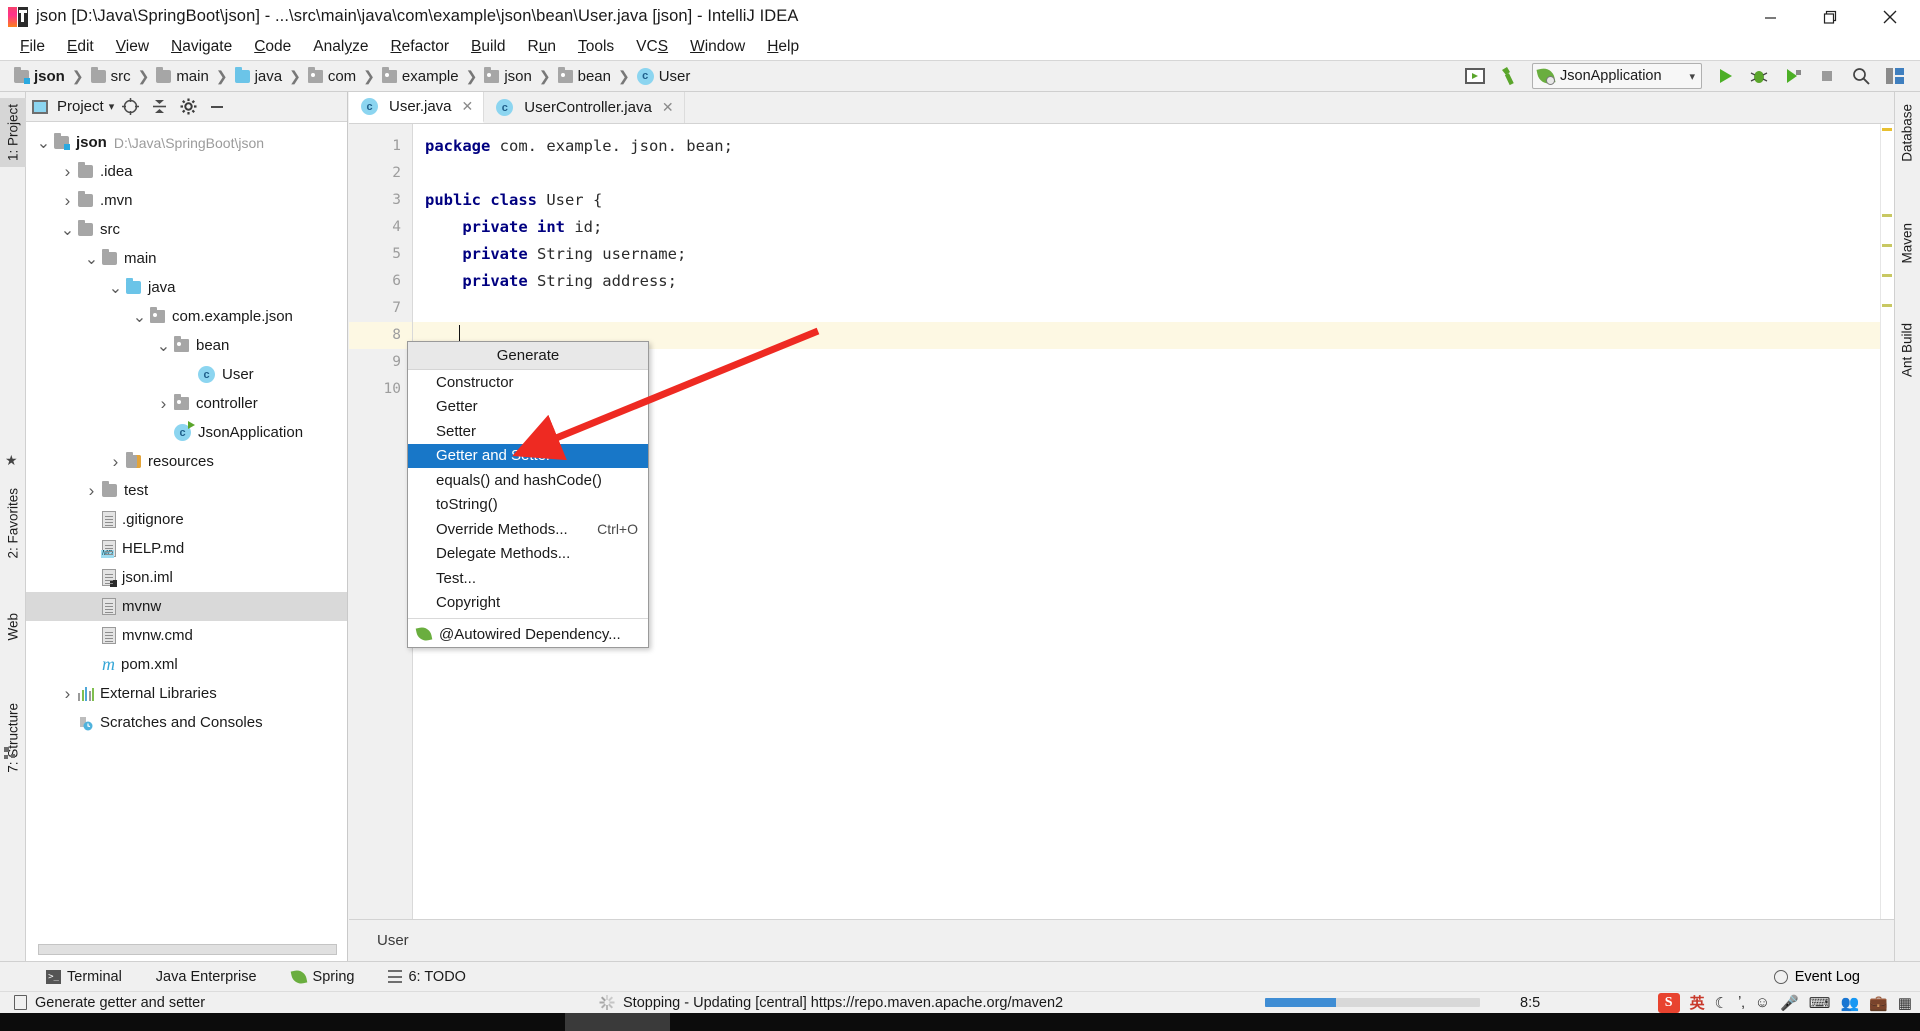  Describe the element at coordinates (186, 577) in the screenshot. I see `tree-node-json-iml: json.iml` at that location.